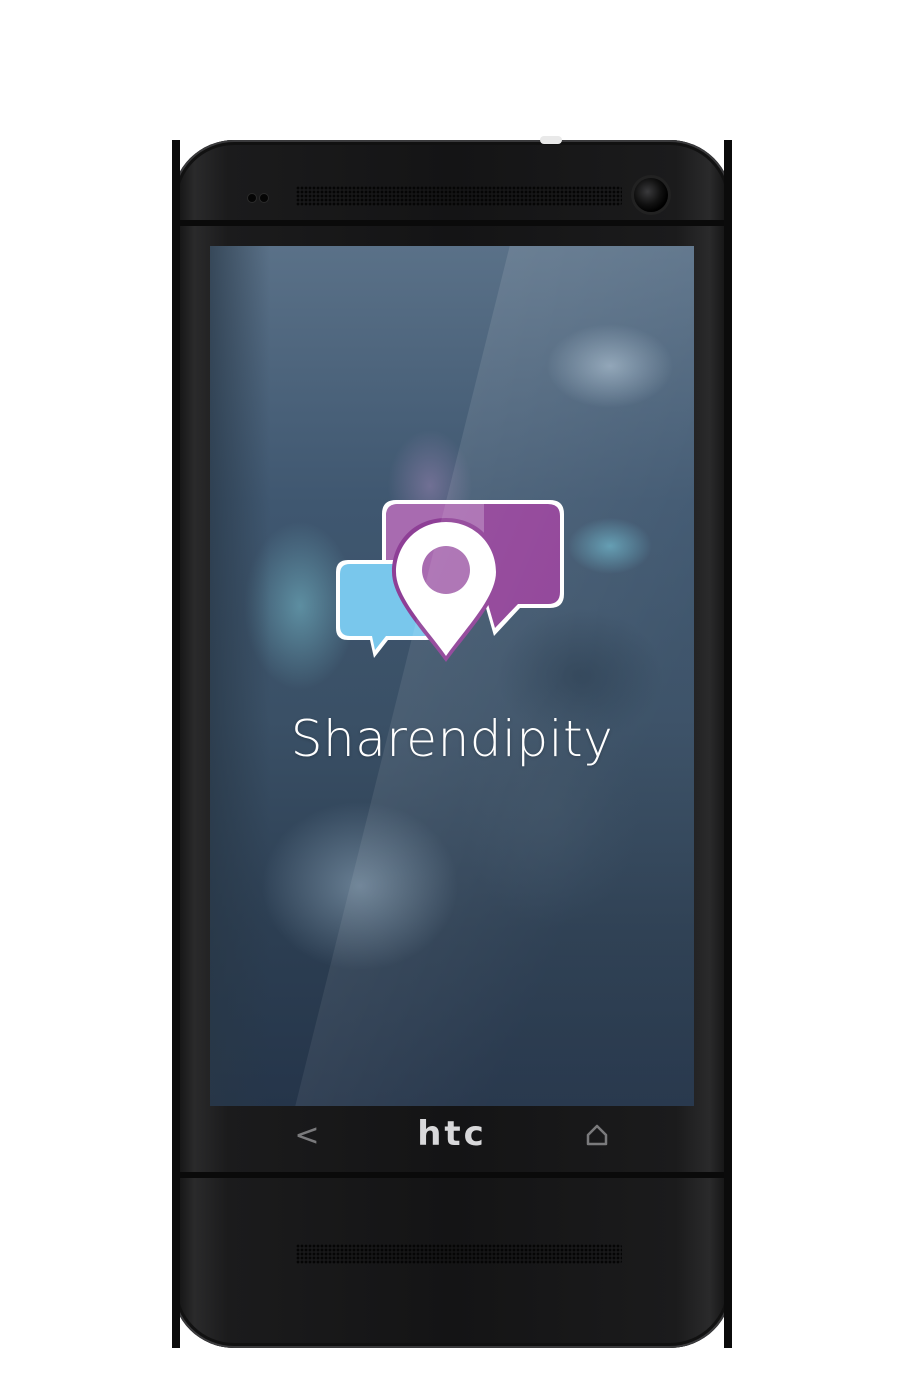 The image size is (900, 1400). I want to click on proximity-sensor, so click(258, 198).